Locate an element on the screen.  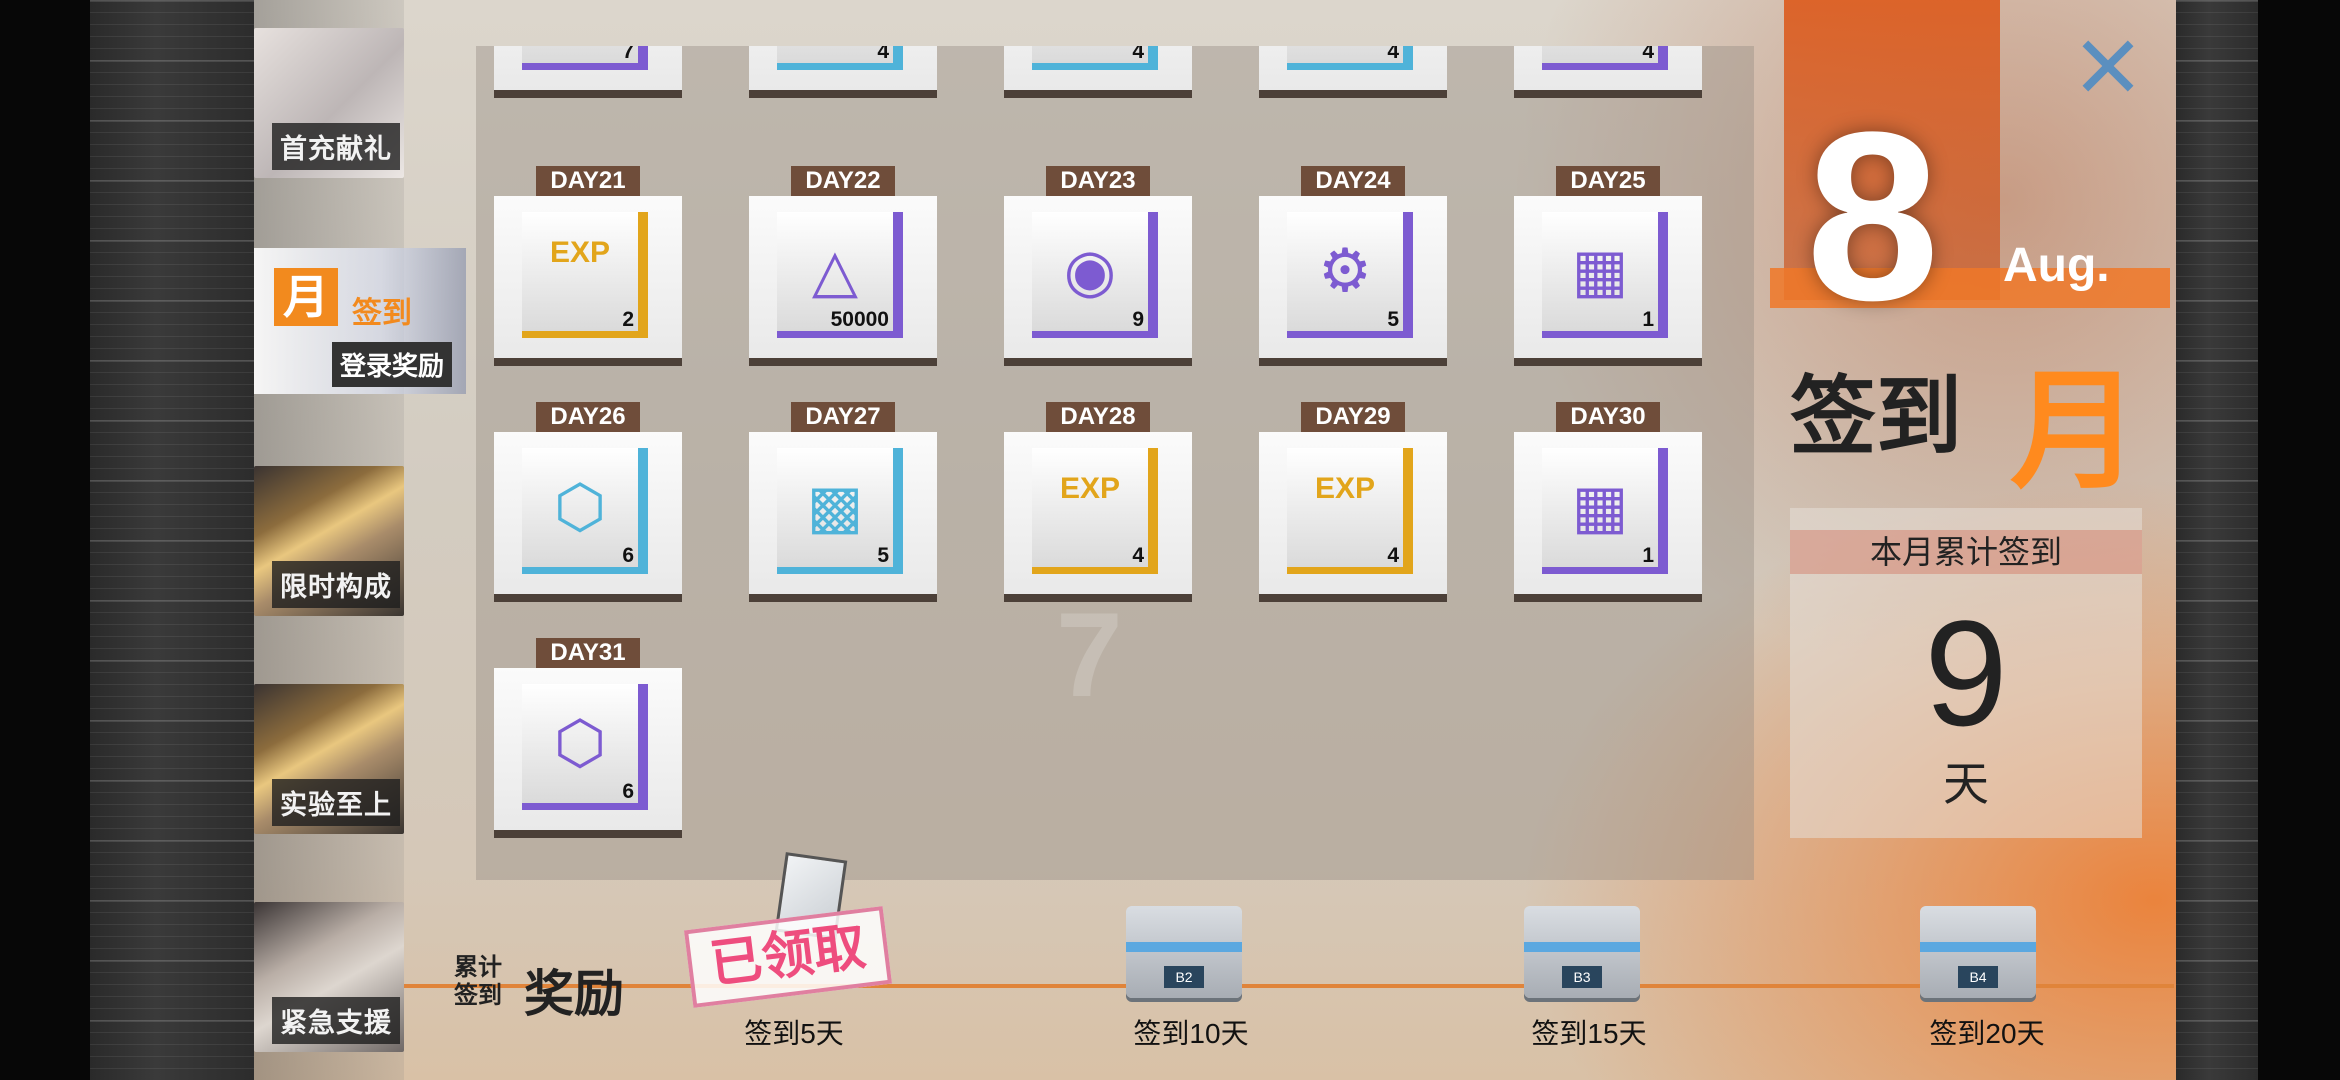
wrench-icon: 4 is located at coordinates (840, 58).